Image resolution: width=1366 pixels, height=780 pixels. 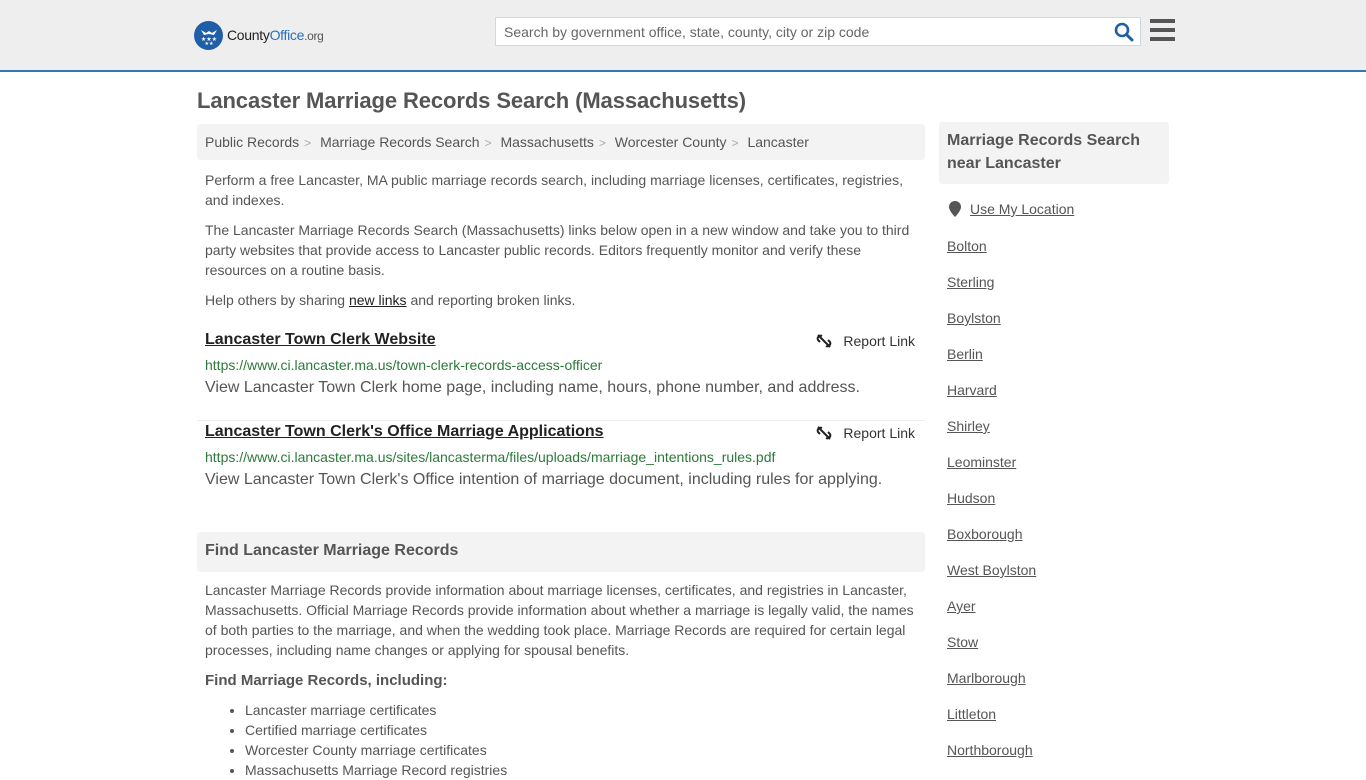 I want to click on nearby-link-ayer: Ayer, so click(x=991, y=614).